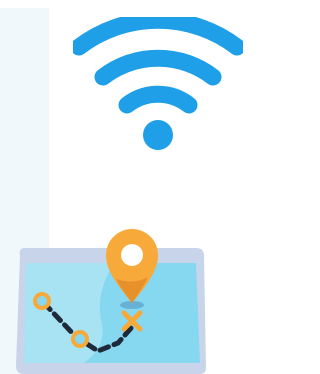  Describe the element at coordinates (158, 36) in the screenshot. I see `wifi-arc-outer` at that location.